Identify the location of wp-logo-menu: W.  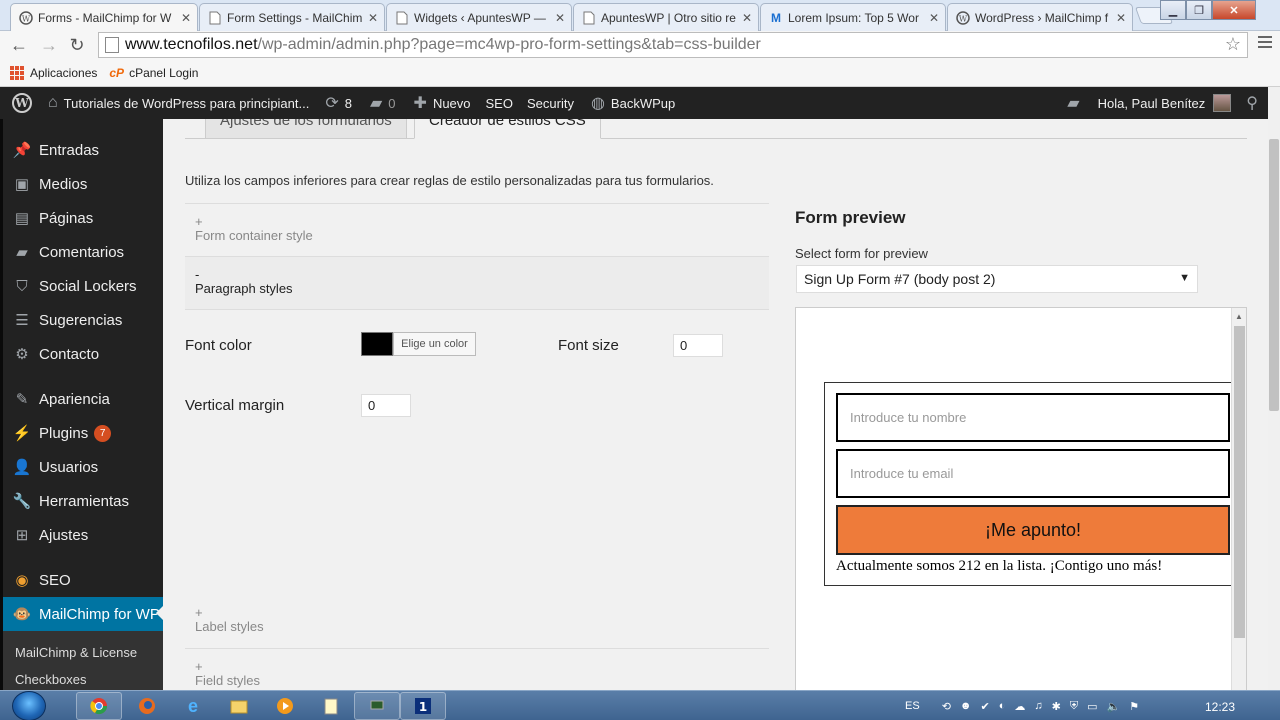
(22, 103).